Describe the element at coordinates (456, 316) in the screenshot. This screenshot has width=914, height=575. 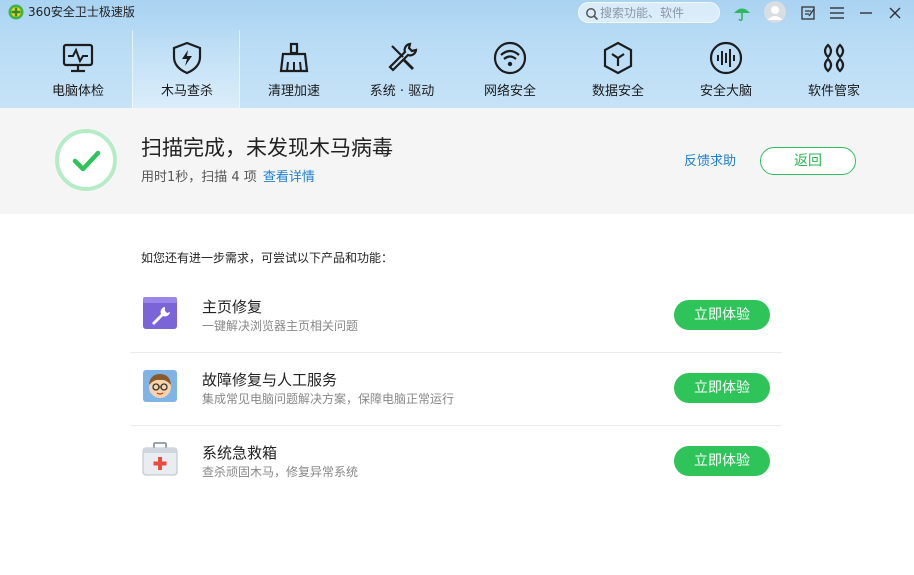
I see `recommendation-item-homepage-repair: 主页修复 一键解决浏览器主页相关问题 立即体验` at that location.